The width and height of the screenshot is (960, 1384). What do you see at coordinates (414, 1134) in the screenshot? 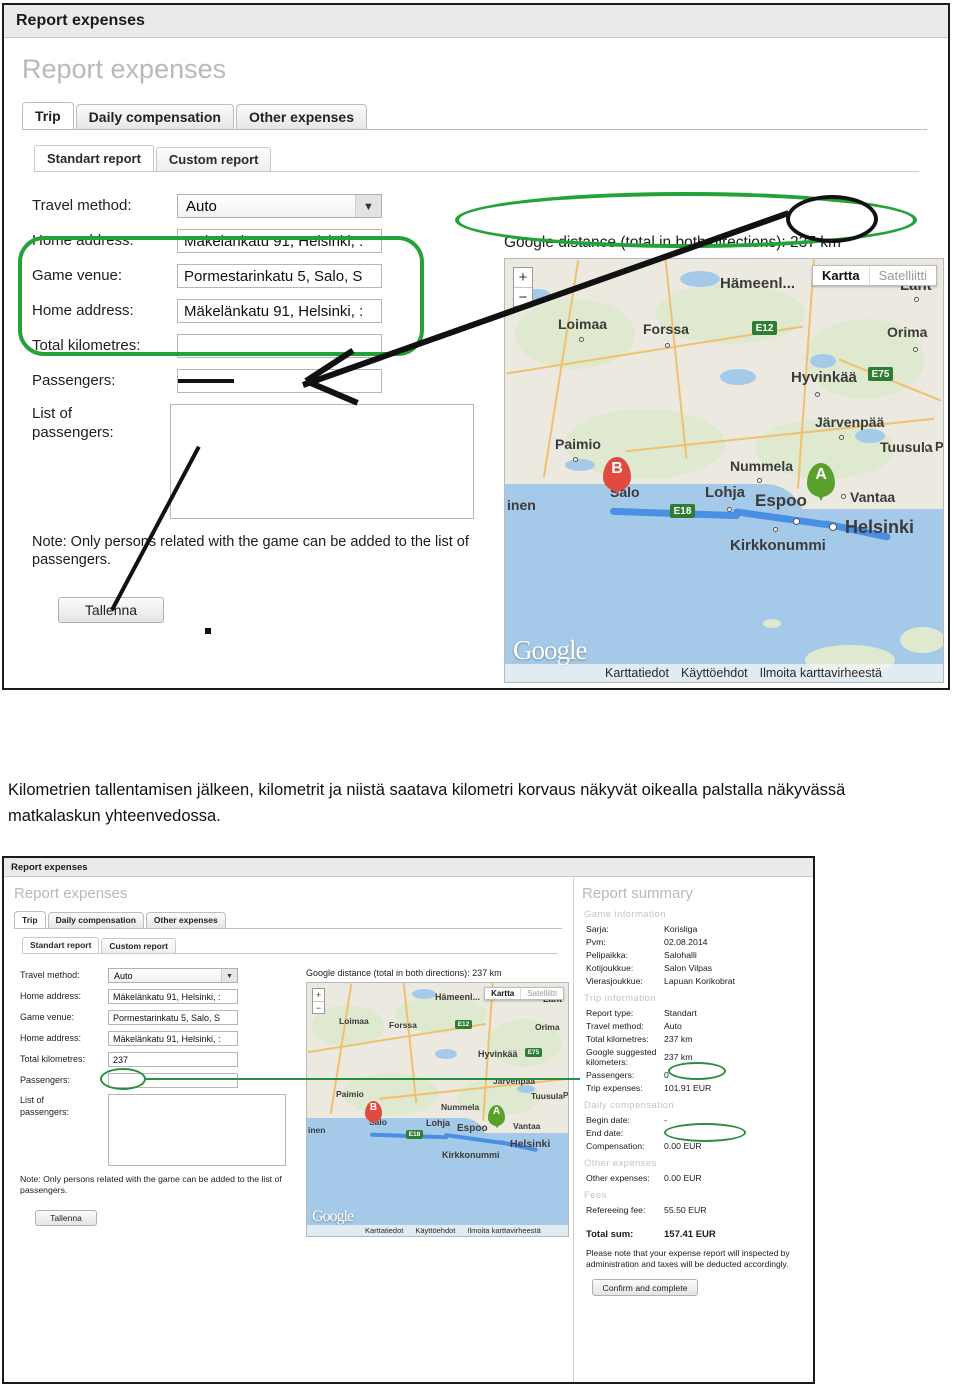
I see `bottom-road-shield-e18: E18` at bounding box center [414, 1134].